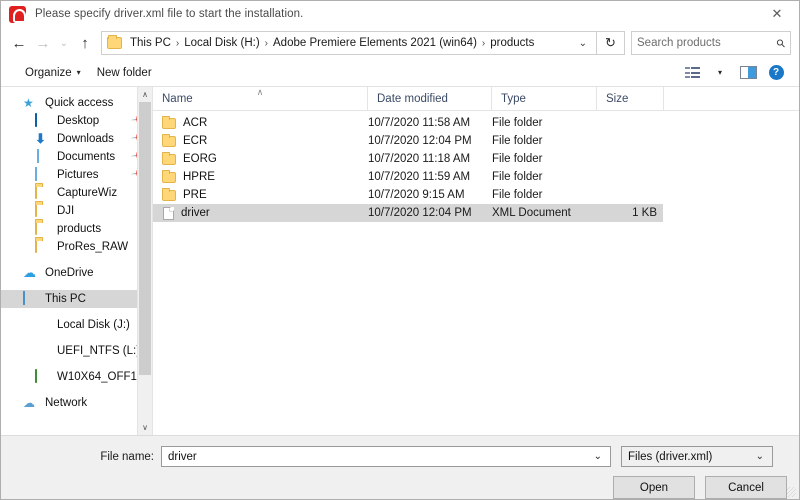  What do you see at coordinates (265, 122) in the screenshot?
I see `file-name-cell: ACR` at bounding box center [265, 122].